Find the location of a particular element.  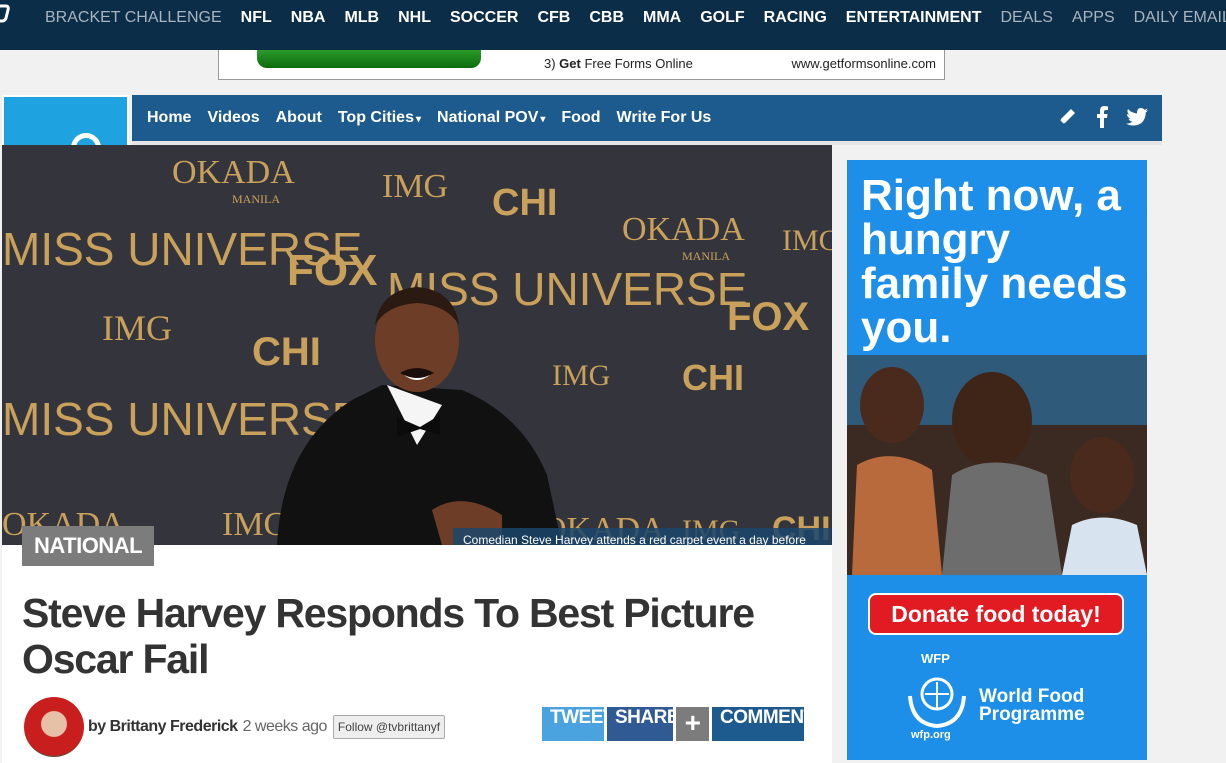

post-time: 2 weeks ago is located at coordinates (285, 726).